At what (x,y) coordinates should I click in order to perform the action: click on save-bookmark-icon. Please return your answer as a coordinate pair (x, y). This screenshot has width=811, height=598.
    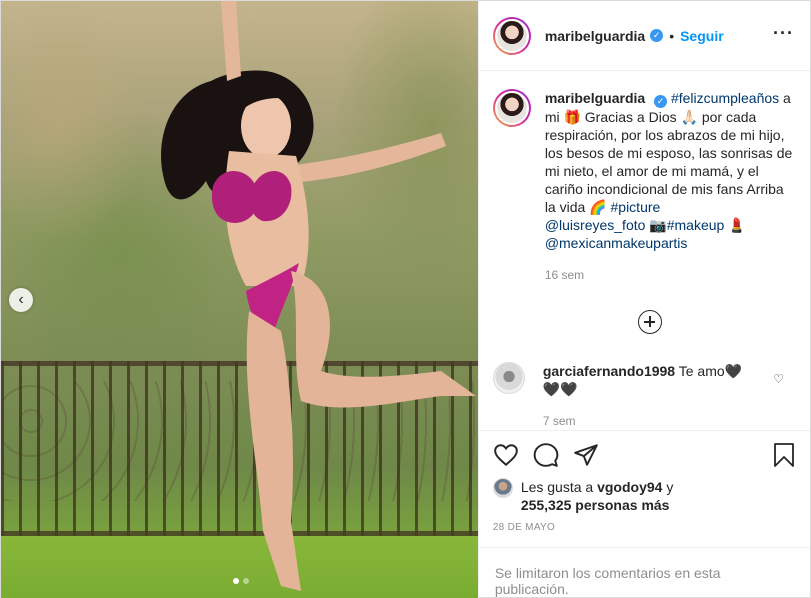
    Looking at the image, I should click on (784, 455).